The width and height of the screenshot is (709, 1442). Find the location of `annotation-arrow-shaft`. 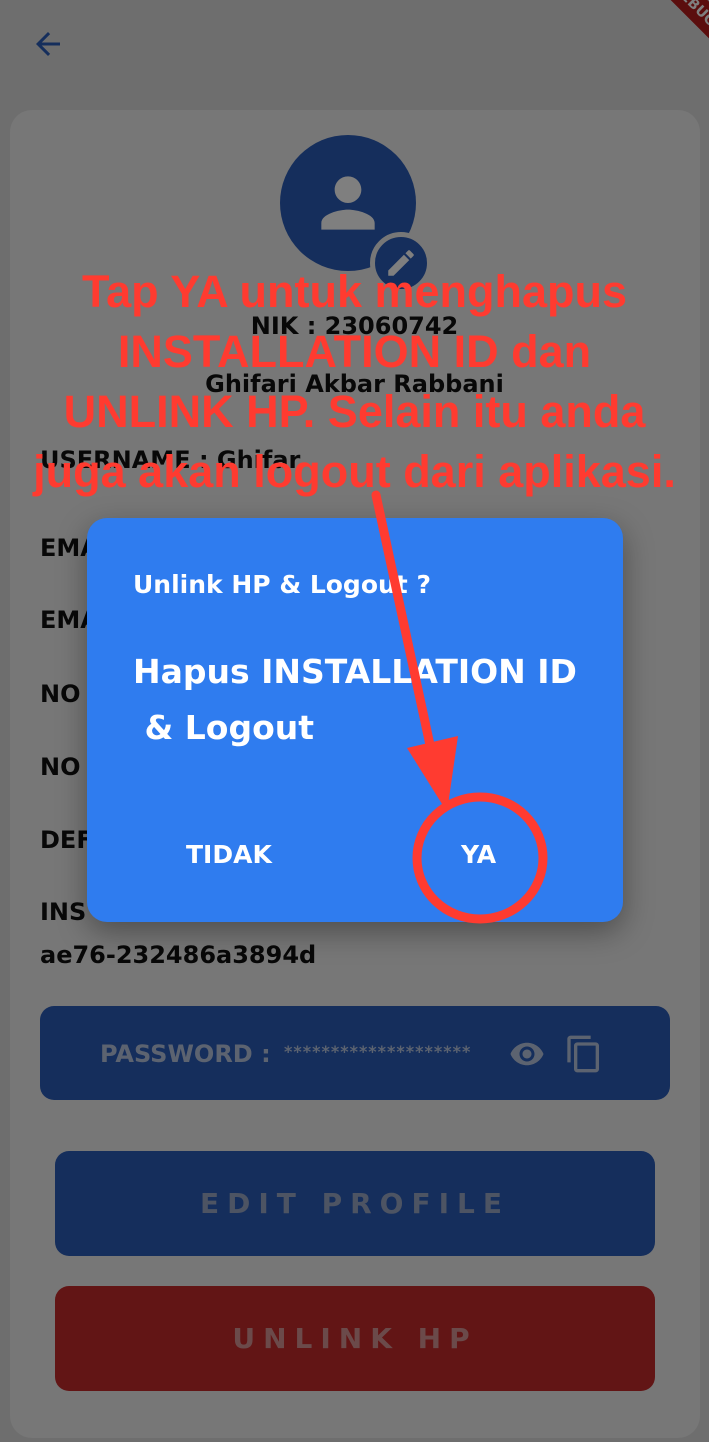

annotation-arrow-shaft is located at coordinates (407, 638).